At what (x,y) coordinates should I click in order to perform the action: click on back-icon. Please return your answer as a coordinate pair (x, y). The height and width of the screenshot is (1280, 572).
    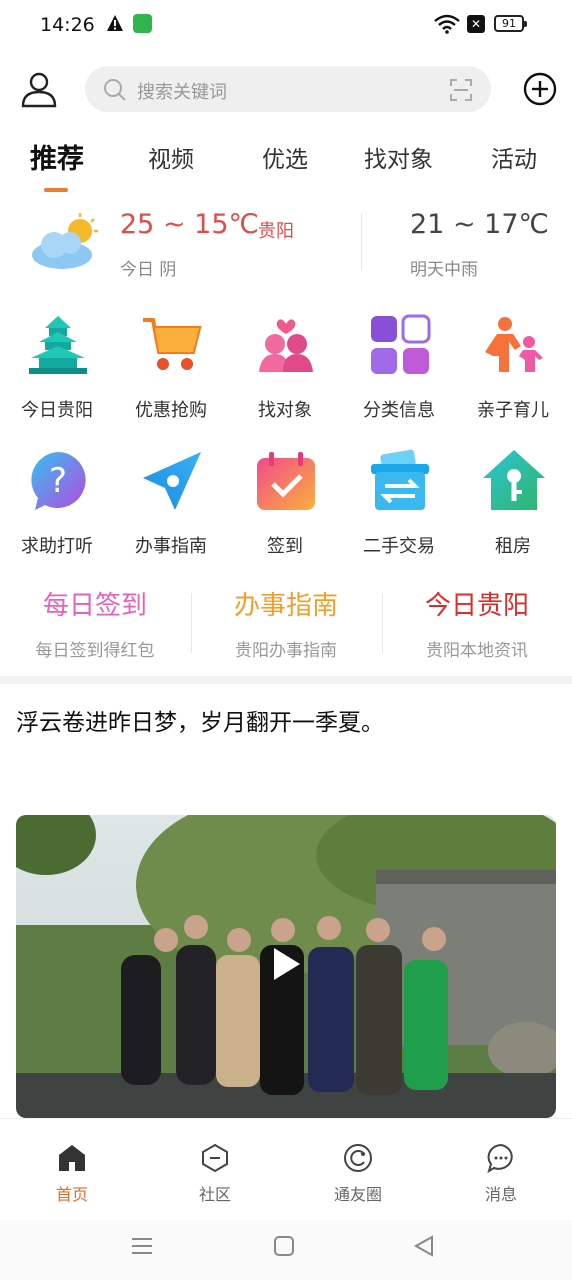
    Looking at the image, I should click on (424, 1246).